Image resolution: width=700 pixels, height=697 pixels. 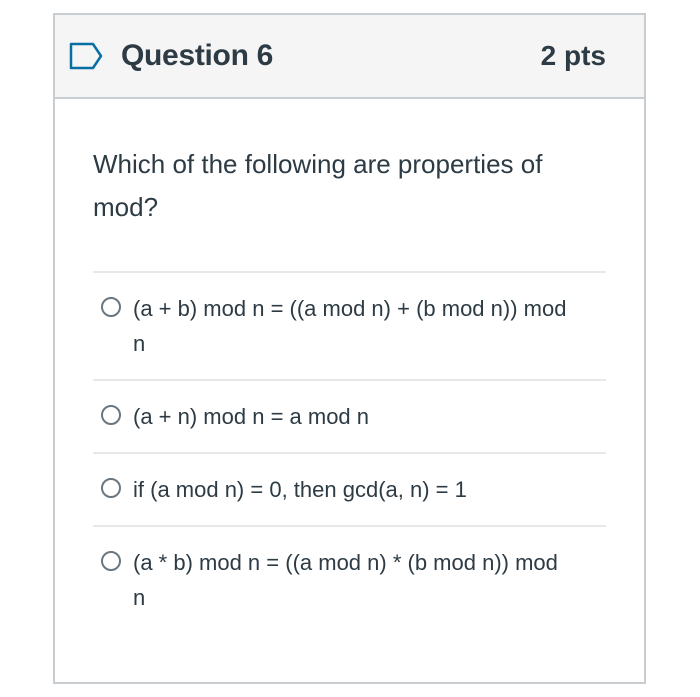 What do you see at coordinates (573, 55) in the screenshot?
I see `question-points: 2 pts` at bounding box center [573, 55].